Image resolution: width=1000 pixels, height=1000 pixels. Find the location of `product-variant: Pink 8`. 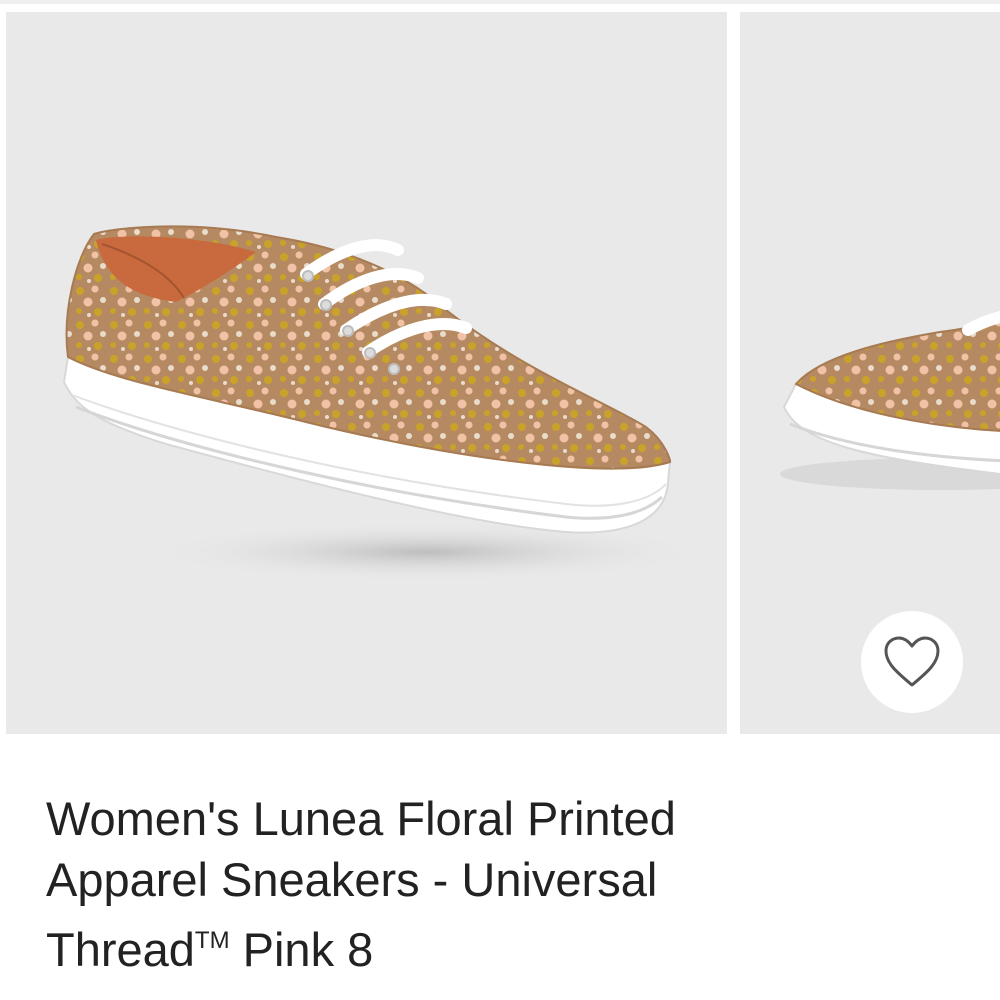

product-variant: Pink 8 is located at coordinates (301, 949).